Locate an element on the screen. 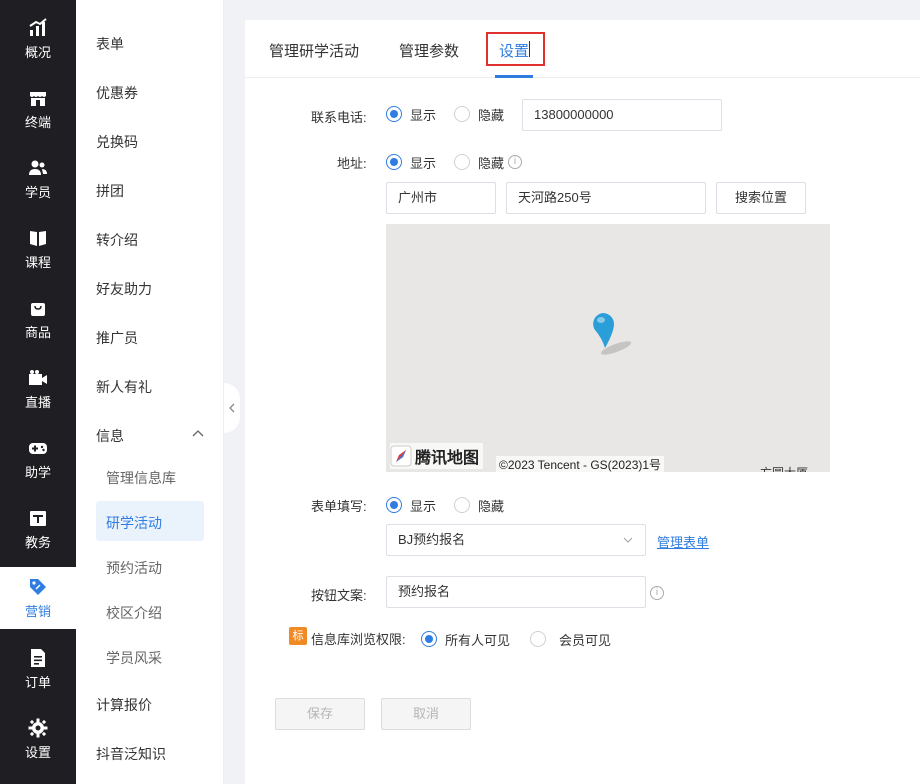  save-button: 保存 is located at coordinates (320, 714).